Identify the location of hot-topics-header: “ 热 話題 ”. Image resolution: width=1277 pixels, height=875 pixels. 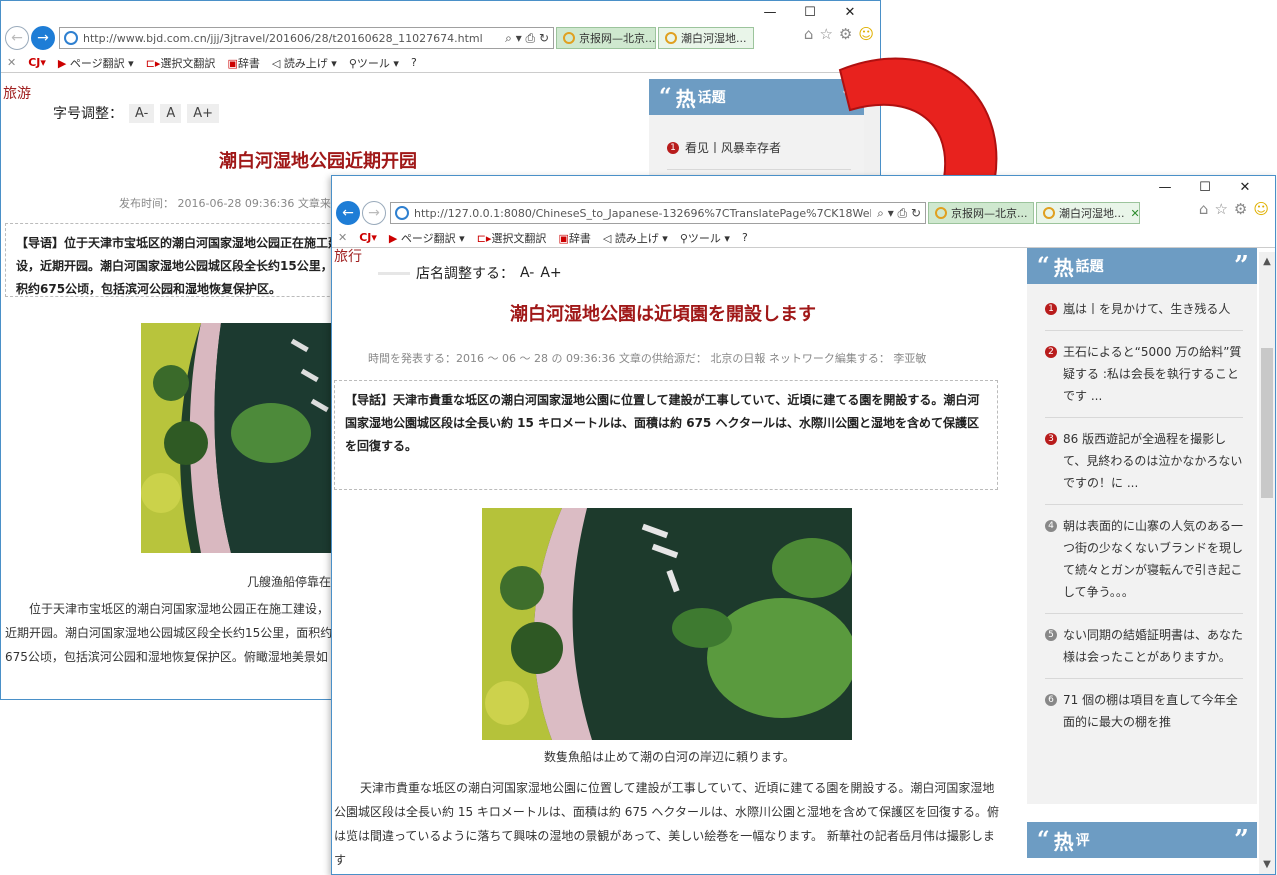
(1142, 266).